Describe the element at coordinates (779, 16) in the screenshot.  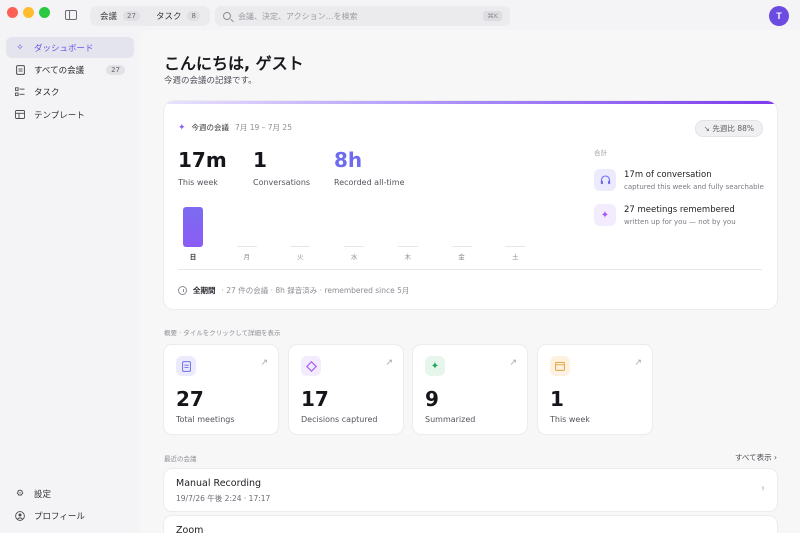
I see `avatar: T` at that location.